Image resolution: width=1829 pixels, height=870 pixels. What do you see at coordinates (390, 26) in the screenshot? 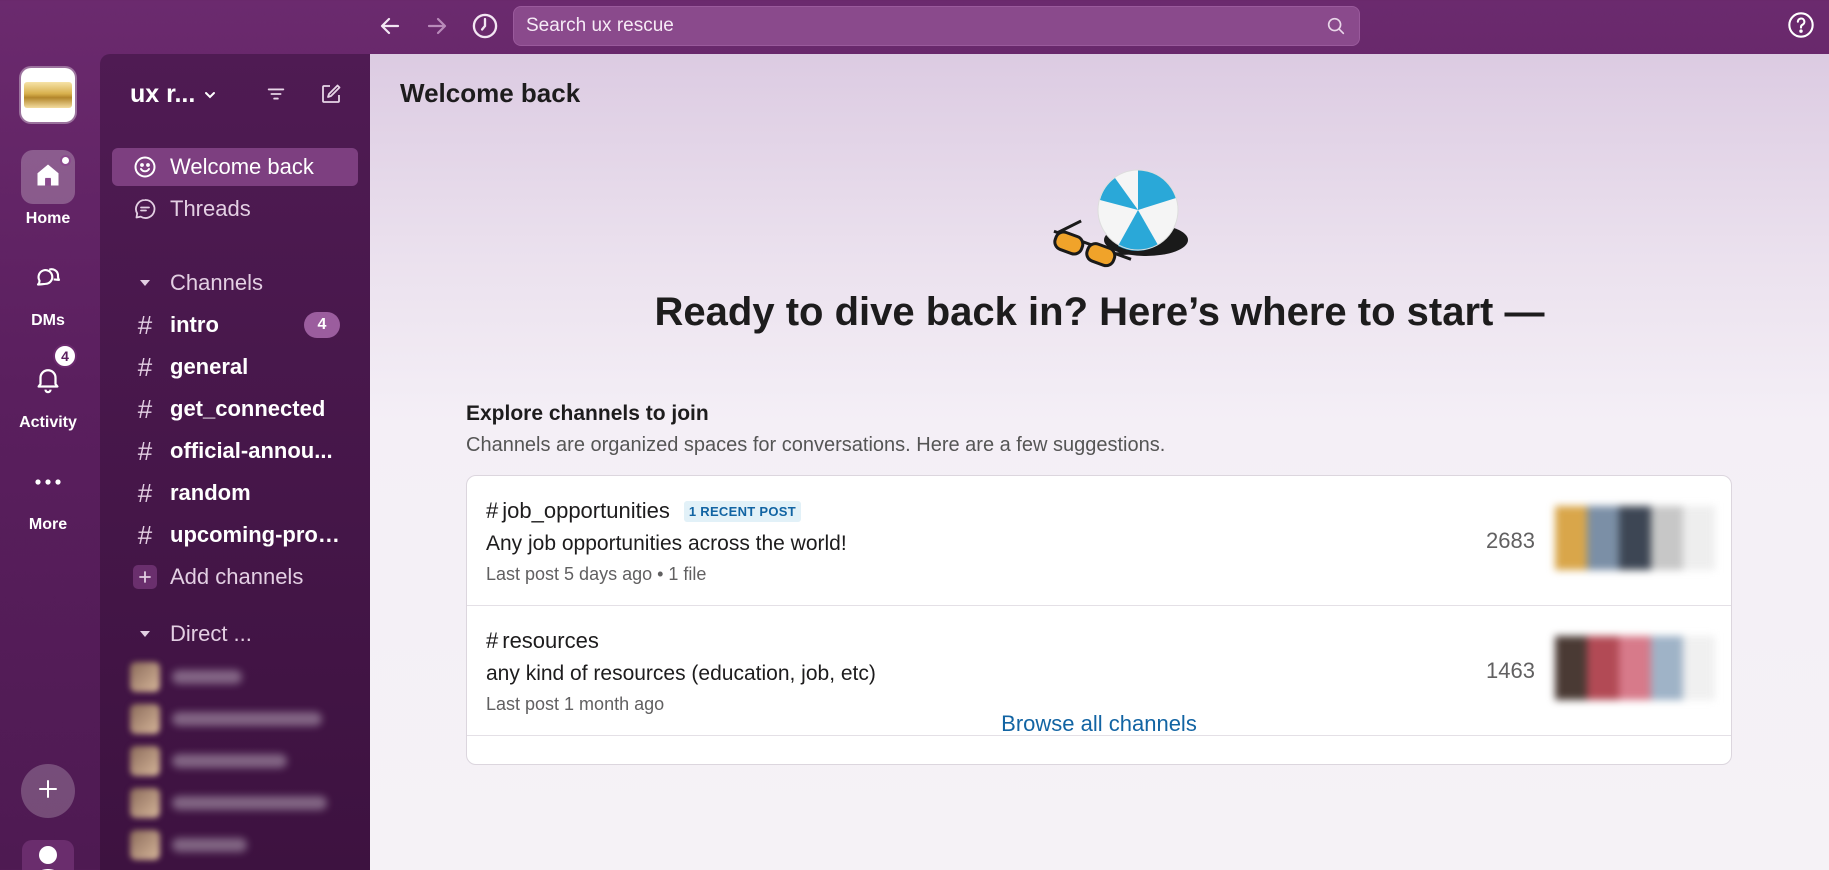
I see `back-arrow-icon` at bounding box center [390, 26].